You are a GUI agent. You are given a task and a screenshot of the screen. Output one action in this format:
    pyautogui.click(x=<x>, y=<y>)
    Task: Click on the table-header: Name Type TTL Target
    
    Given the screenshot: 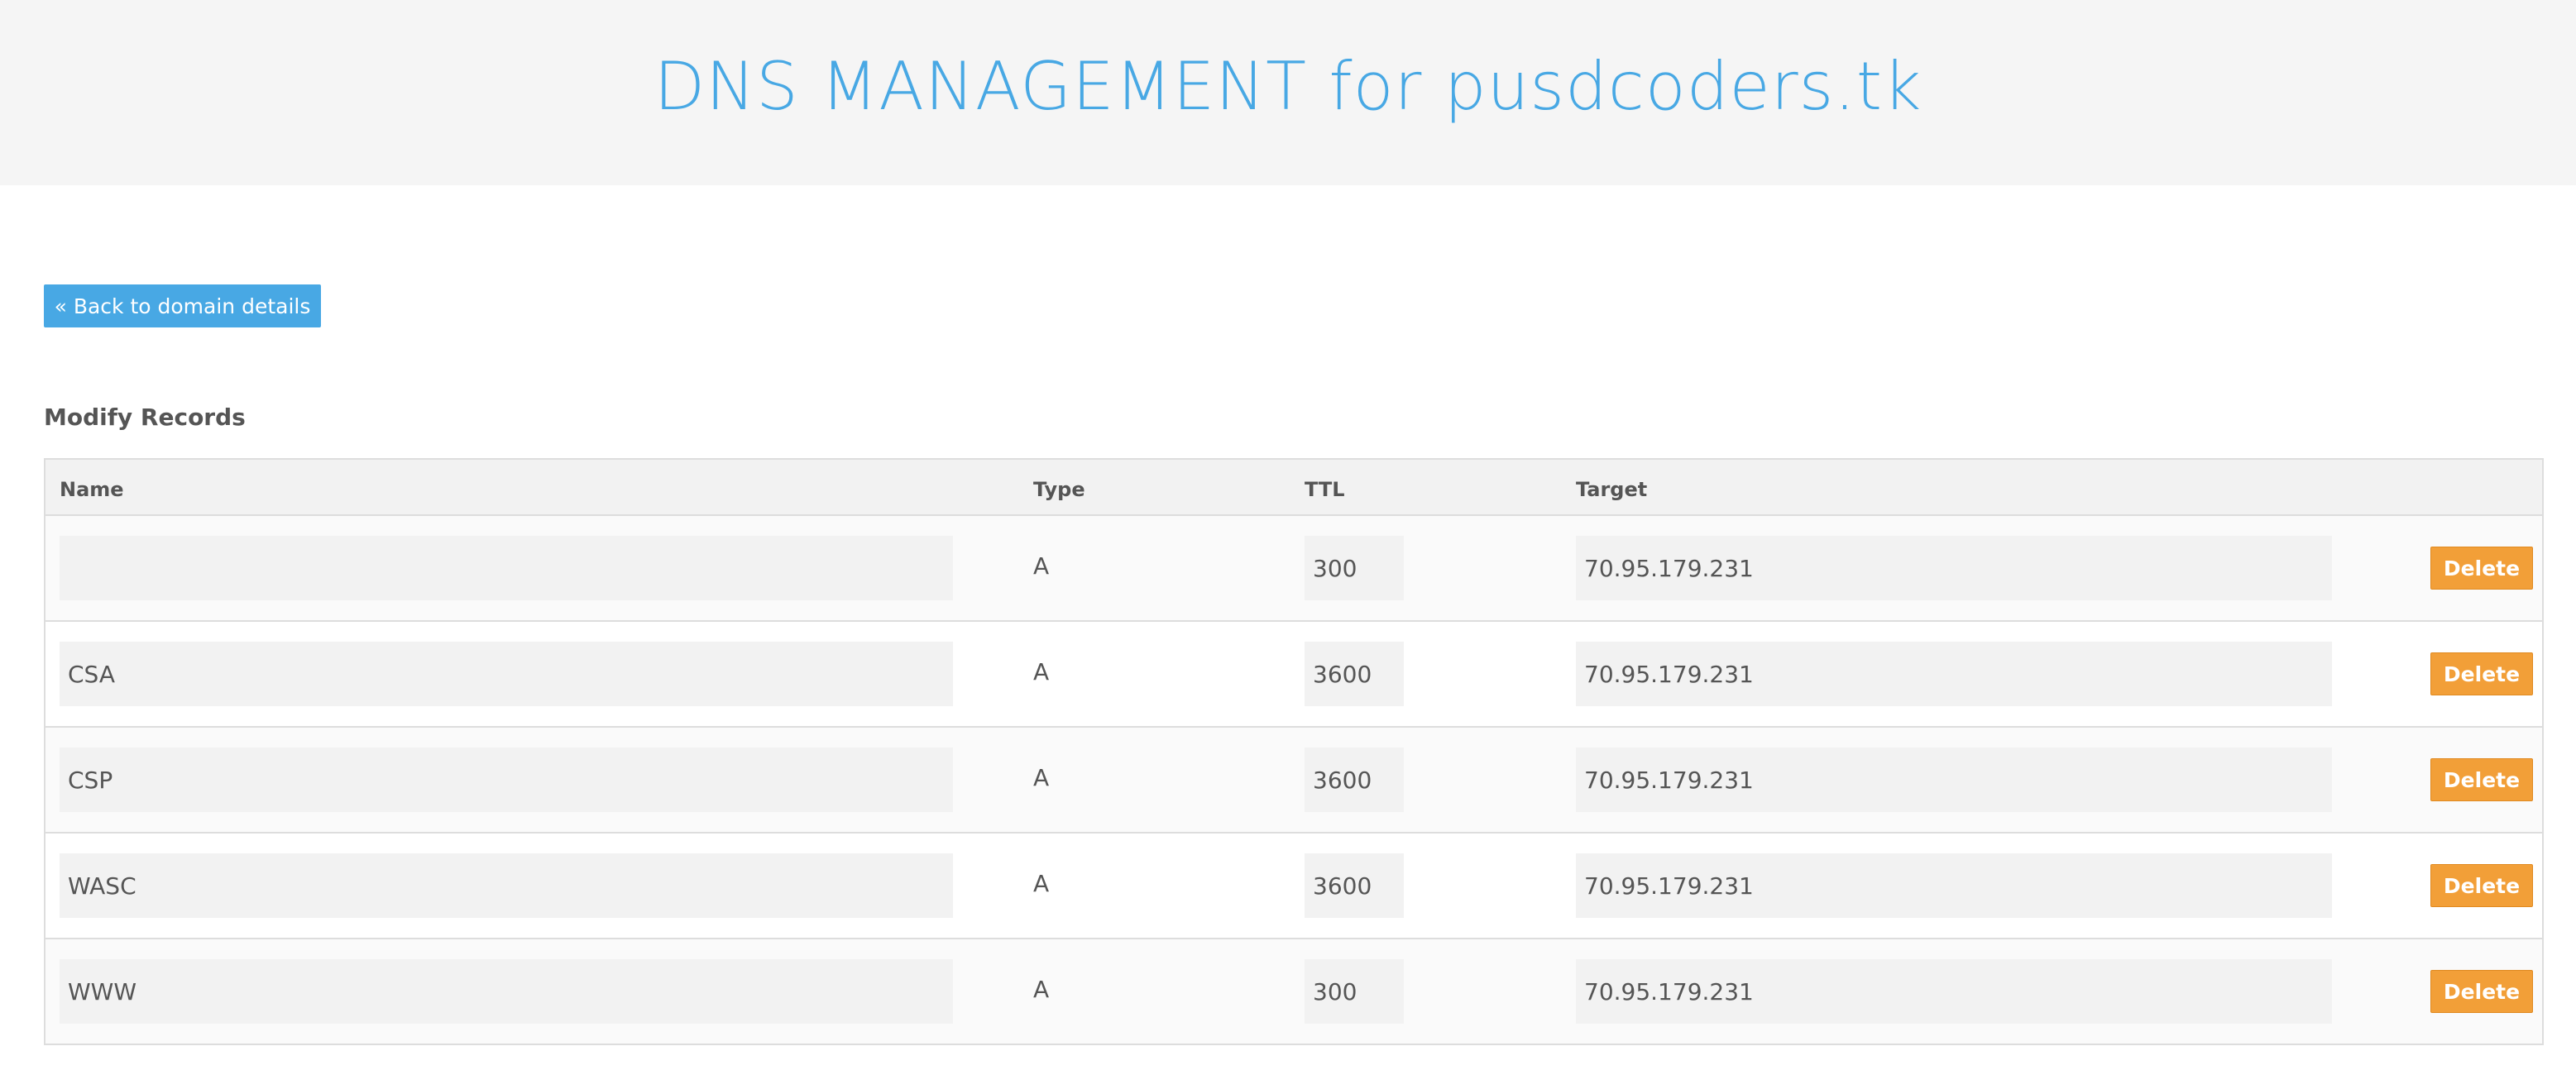 What is the action you would take?
    pyautogui.click(x=1293, y=488)
    